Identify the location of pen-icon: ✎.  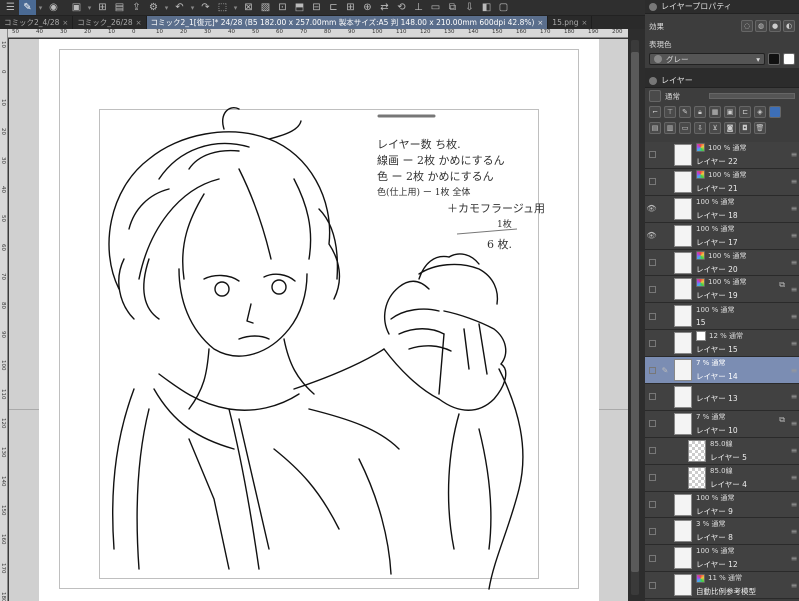
(665, 370).